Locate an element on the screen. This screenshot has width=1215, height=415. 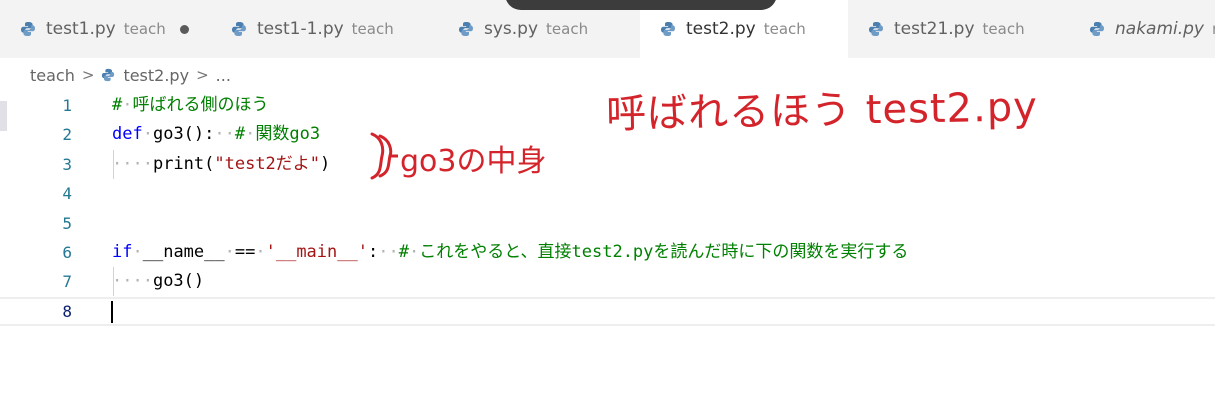
tab-filename: sys.py is located at coordinates (511, 29).